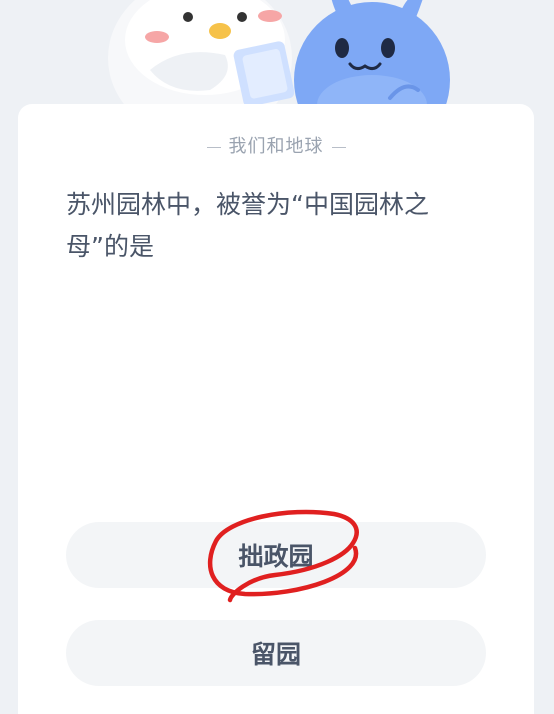  What do you see at coordinates (372, 60) in the screenshot?
I see `blue-rabbit-mascot-icon` at bounding box center [372, 60].